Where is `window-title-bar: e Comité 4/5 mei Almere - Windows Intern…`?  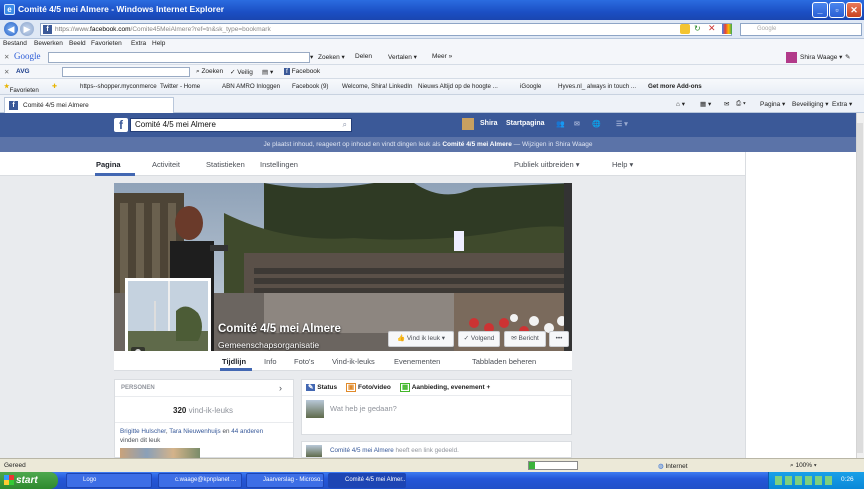
window-title-bar: e Comité 4/5 mei Almere - Windows Intern… is located at coordinates (432, 10).